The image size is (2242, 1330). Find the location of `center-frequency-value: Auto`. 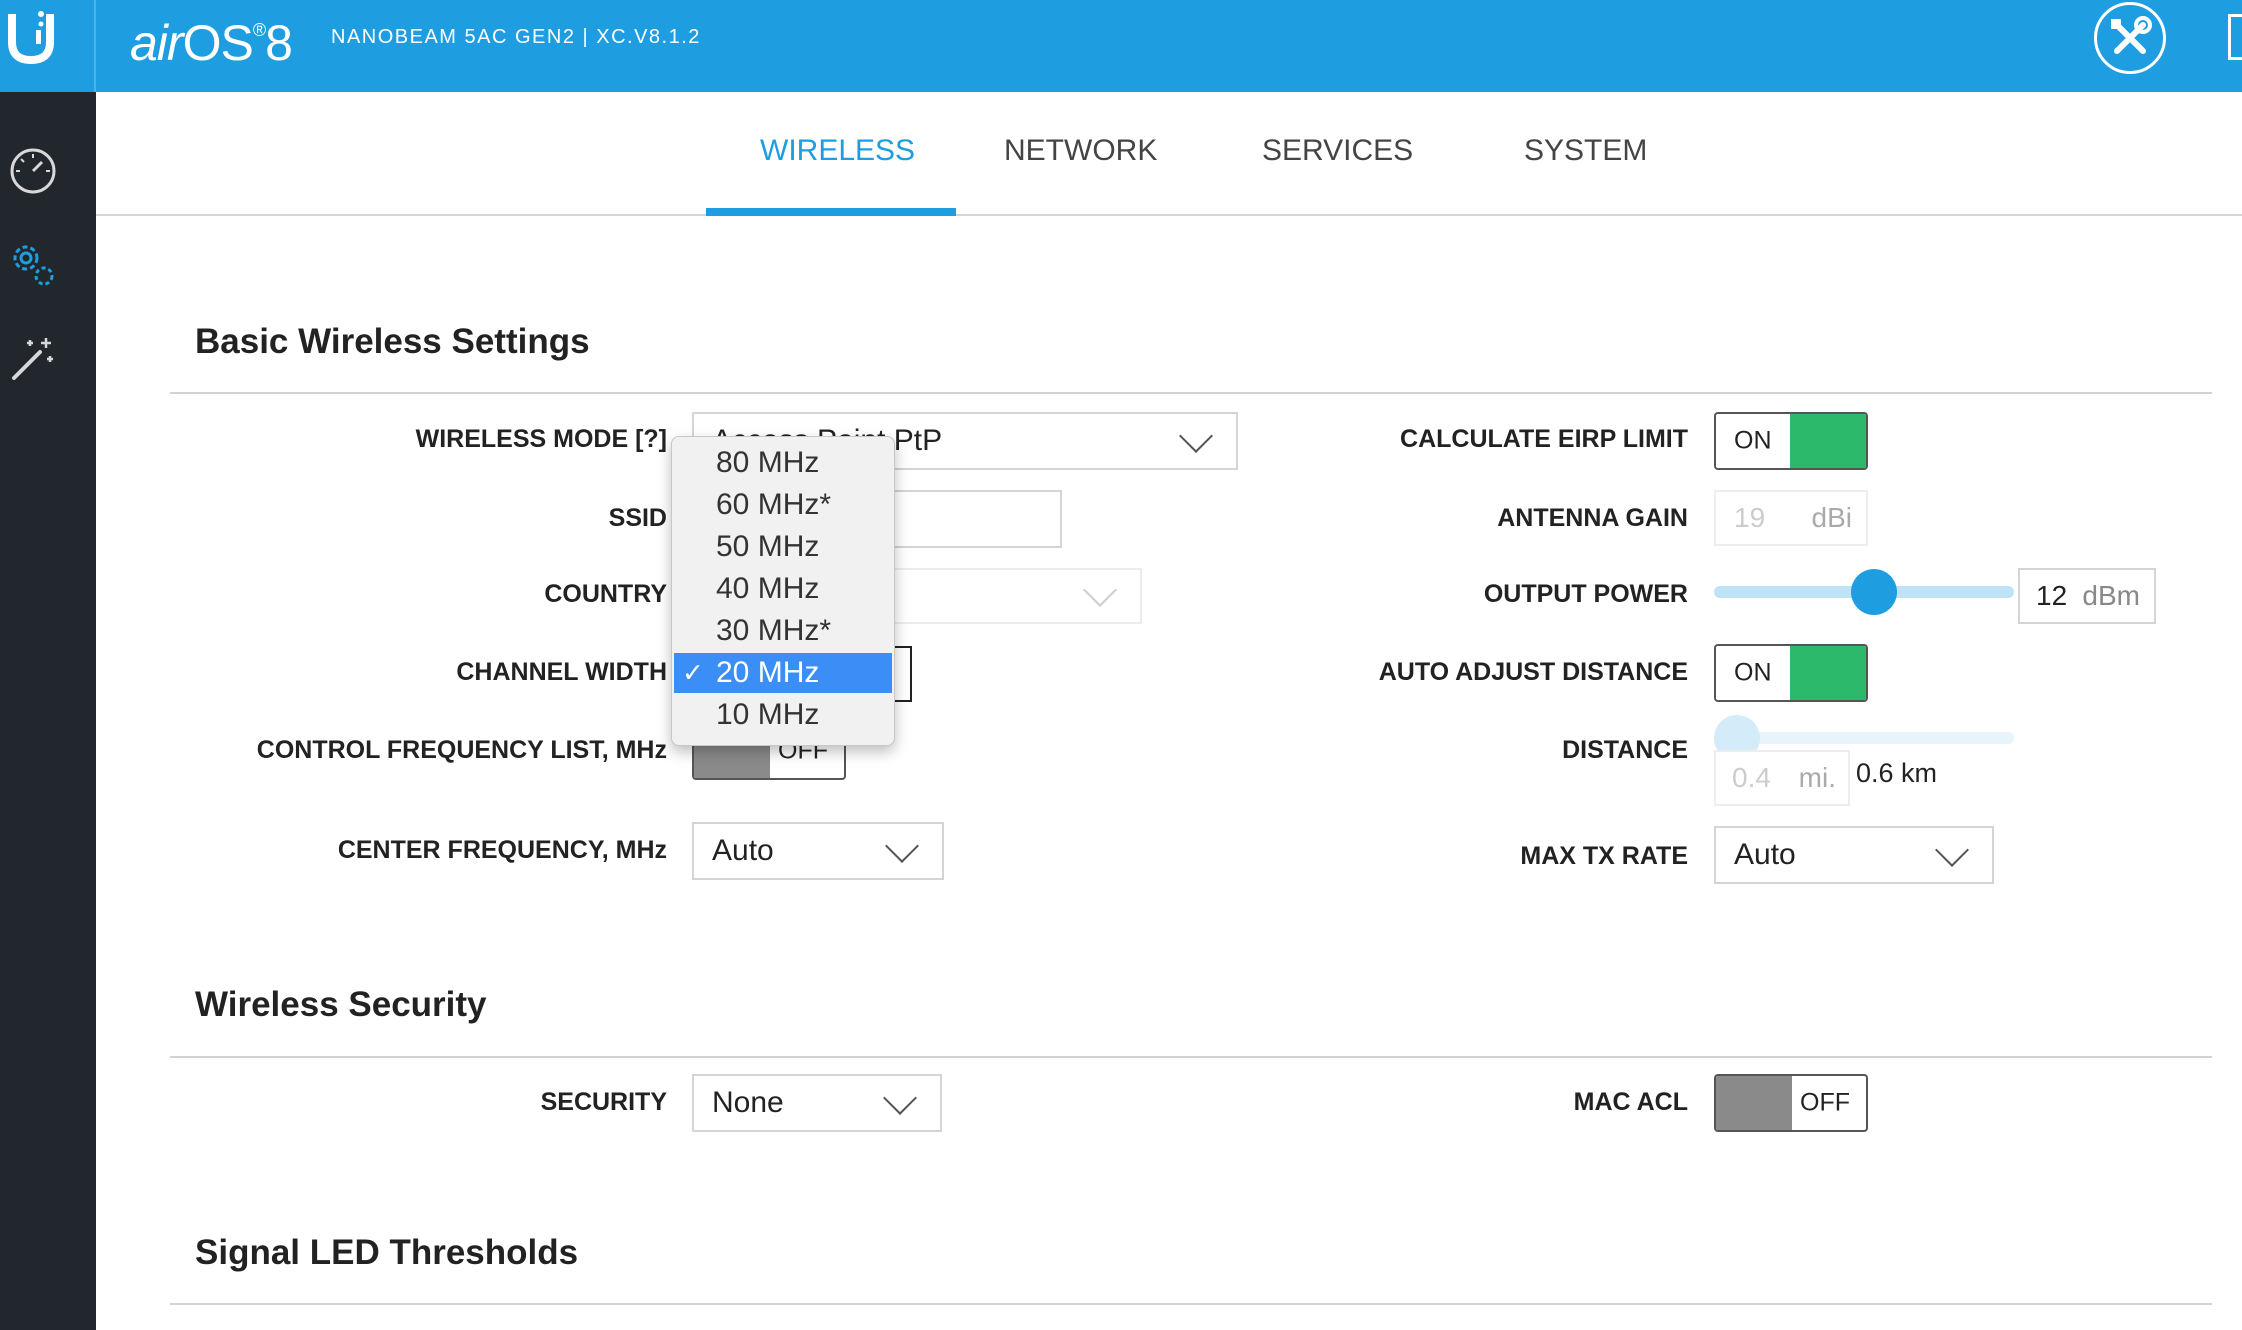

center-frequency-value: Auto is located at coordinates (743, 850).